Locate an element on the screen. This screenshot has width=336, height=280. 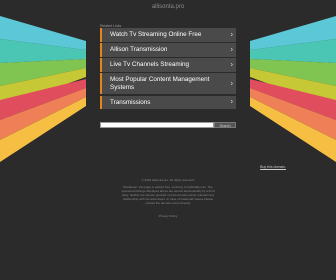
related-link-label: Watch Tv Streaming Online Free is located at coordinates (156, 34).